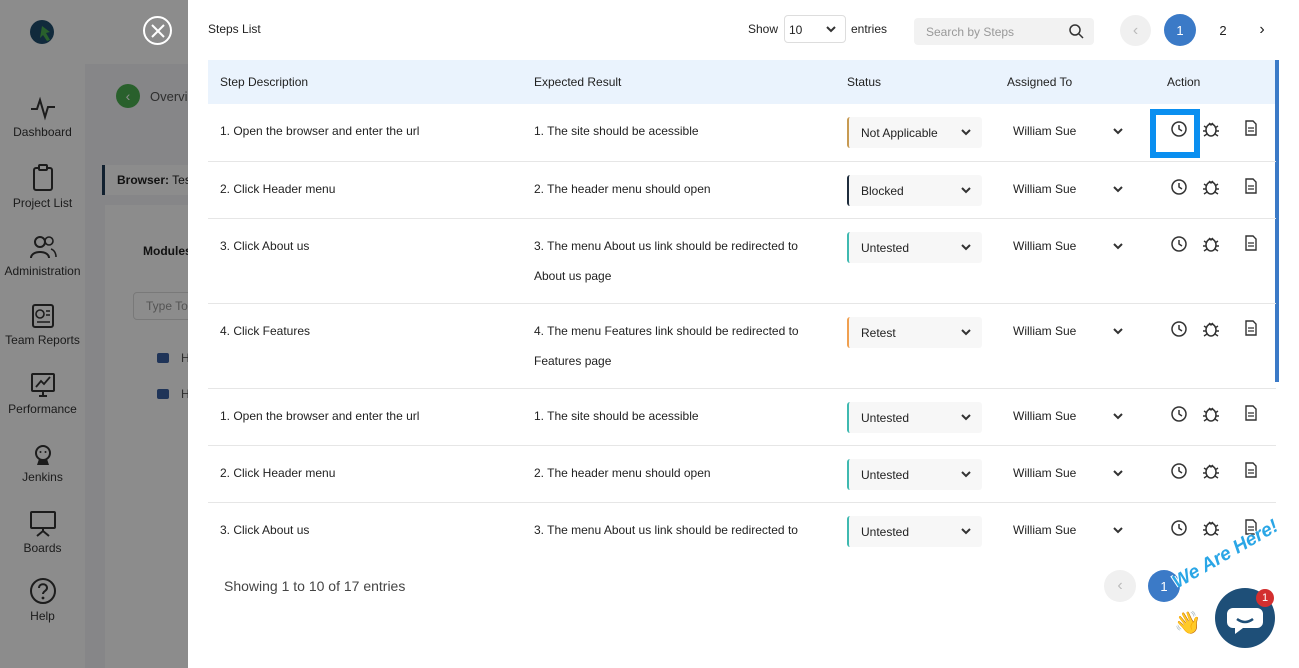 This screenshot has width=1299, height=668. I want to click on table-info: Showing 1 to 10 of 17 entries, so click(315, 586).